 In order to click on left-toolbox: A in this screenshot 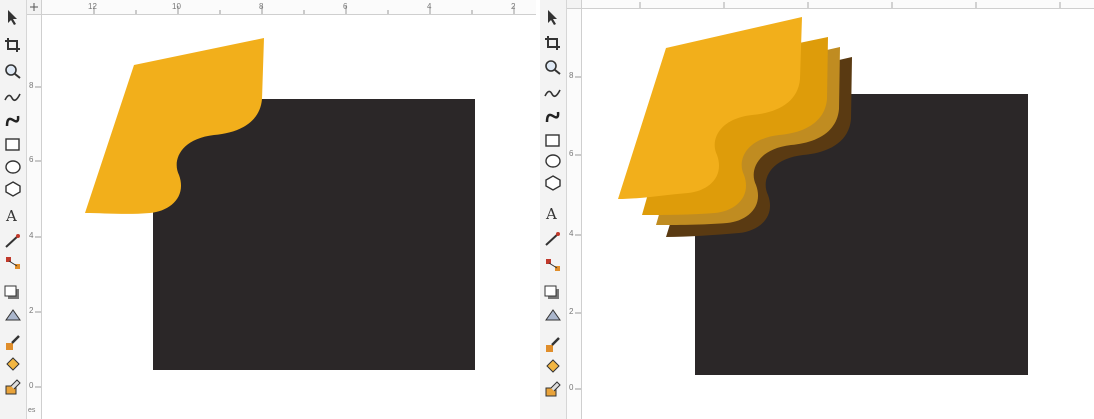, I will do `click(13, 209)`.